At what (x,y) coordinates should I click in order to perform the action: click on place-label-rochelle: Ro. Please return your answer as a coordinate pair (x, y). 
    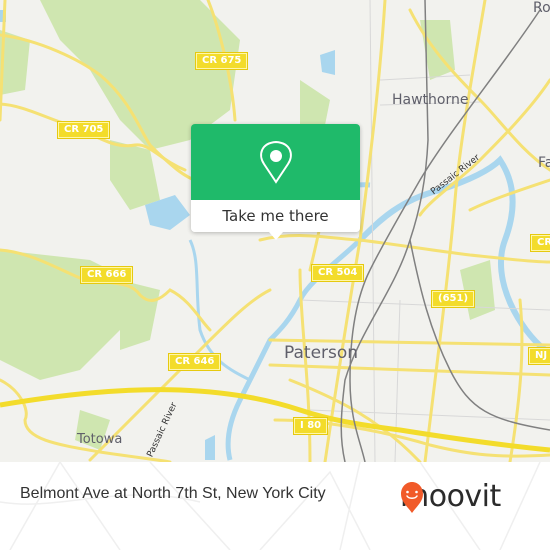
    Looking at the image, I should click on (541, 8).